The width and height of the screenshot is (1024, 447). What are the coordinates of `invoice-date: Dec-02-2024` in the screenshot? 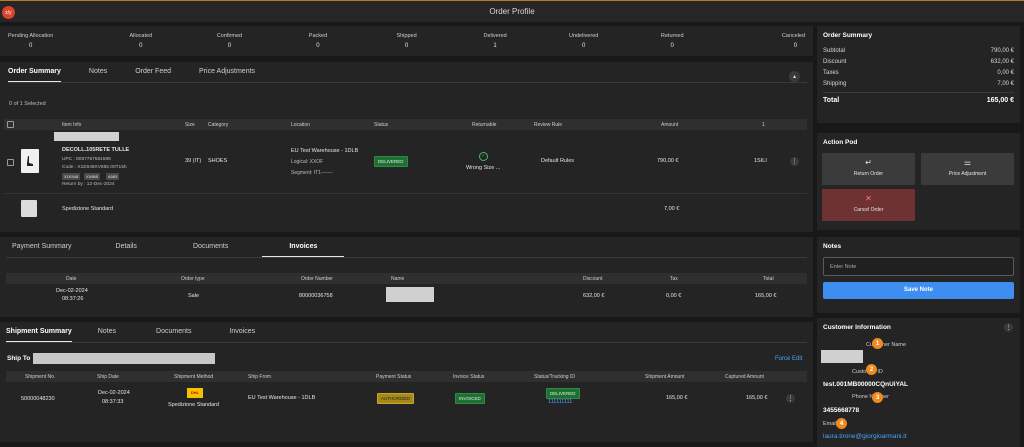 It's located at (72, 291).